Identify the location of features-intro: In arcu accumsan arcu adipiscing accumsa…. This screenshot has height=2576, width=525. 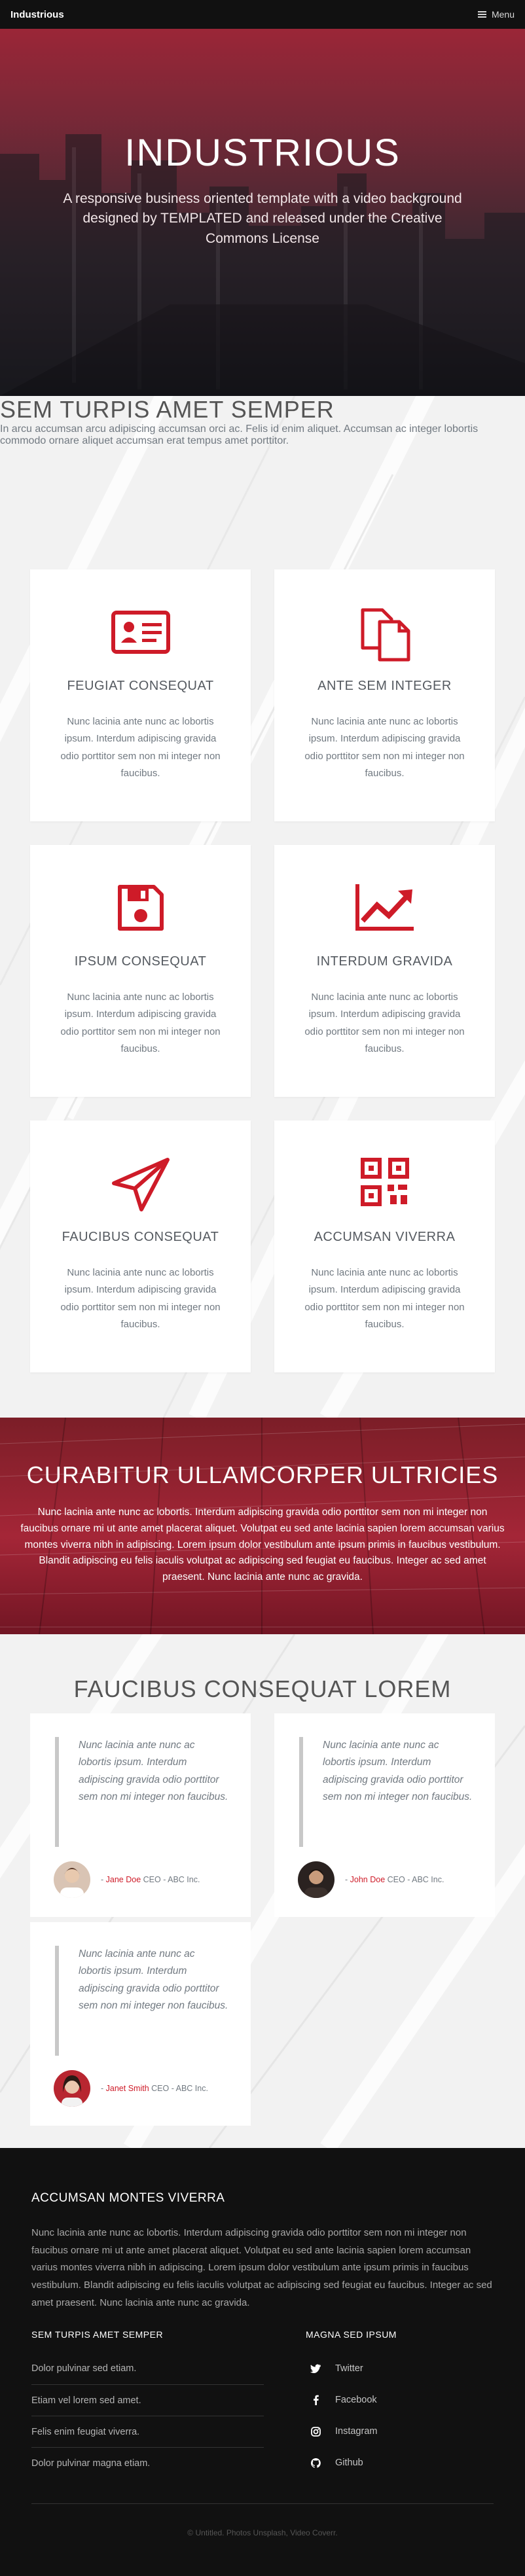
(239, 434).